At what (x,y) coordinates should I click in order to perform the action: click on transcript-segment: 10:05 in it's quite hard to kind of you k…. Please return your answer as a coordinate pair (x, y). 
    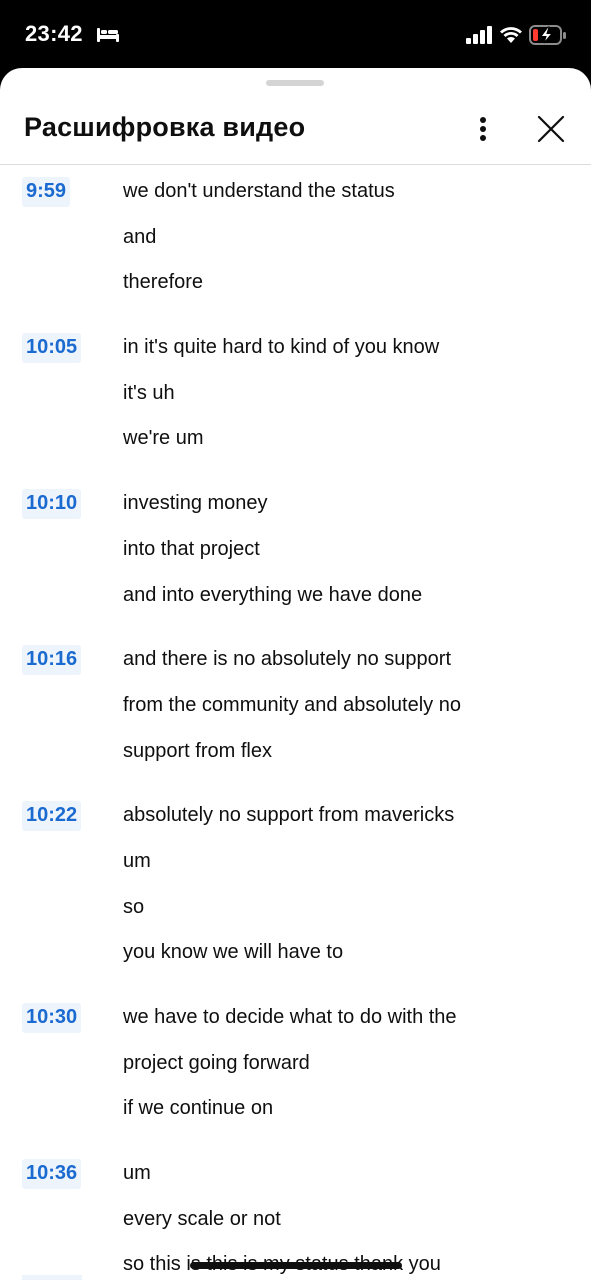
    Looking at the image, I should click on (295, 399).